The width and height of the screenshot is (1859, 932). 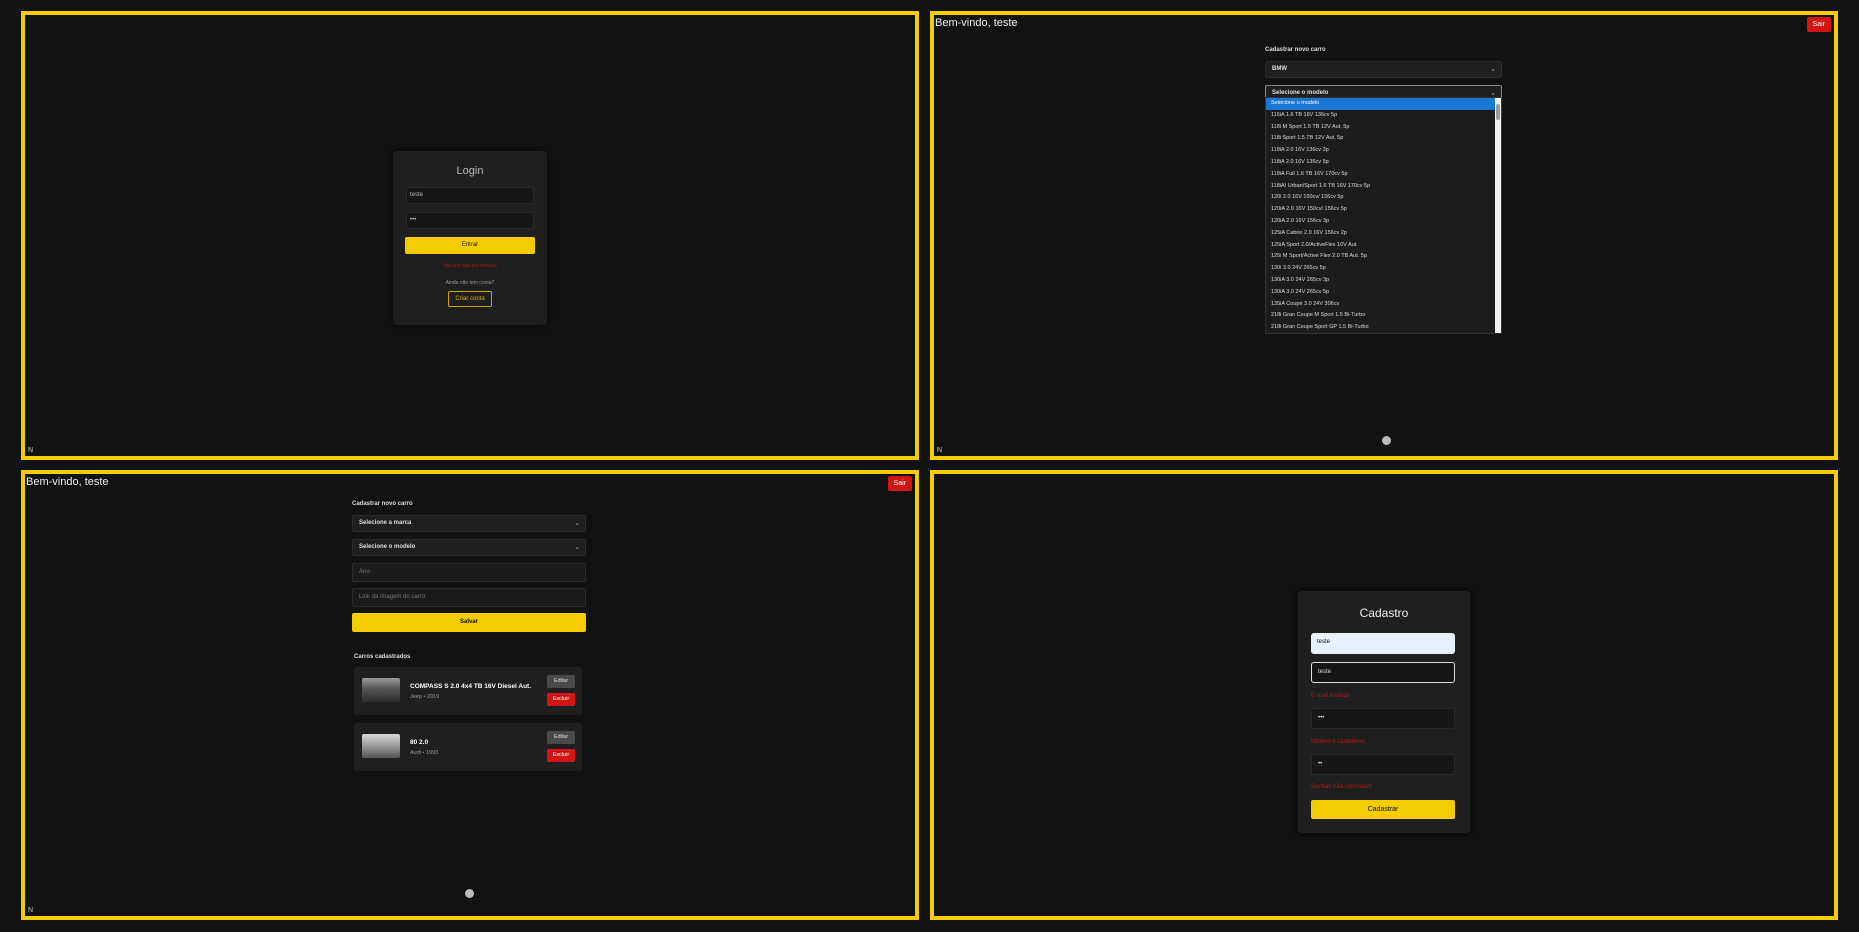 I want to click on model-option: 125iA Sport 2.0/ActiveFlex 16V Aut., so click(x=1383, y=246).